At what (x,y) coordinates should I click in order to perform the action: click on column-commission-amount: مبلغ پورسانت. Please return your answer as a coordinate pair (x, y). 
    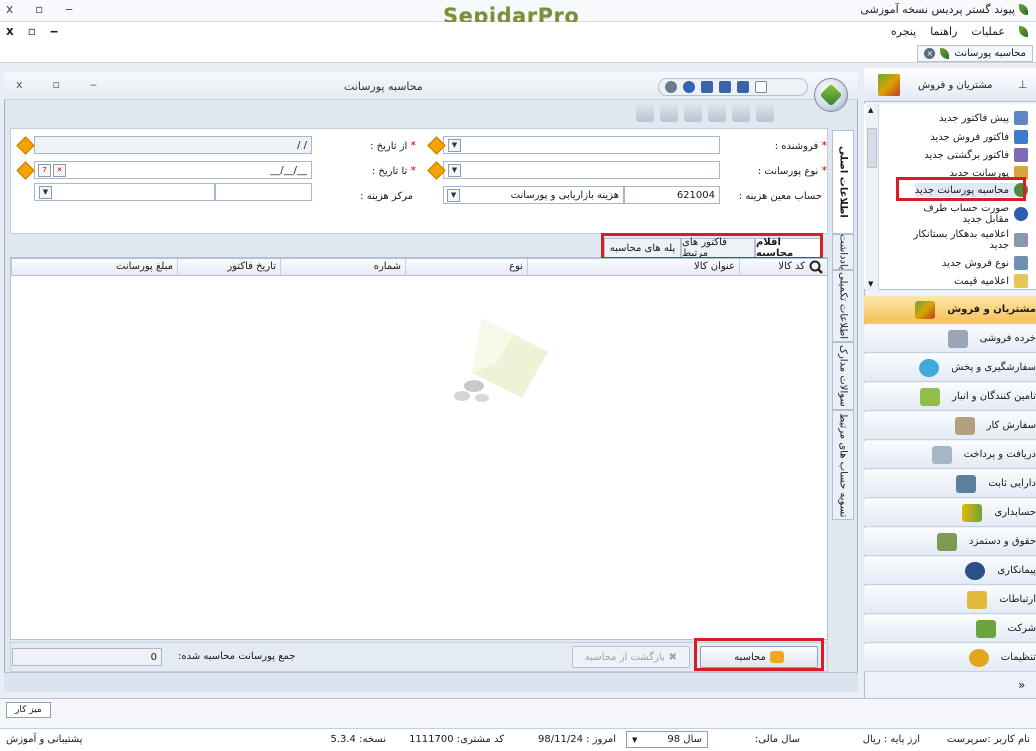
    Looking at the image, I should click on (94, 267).